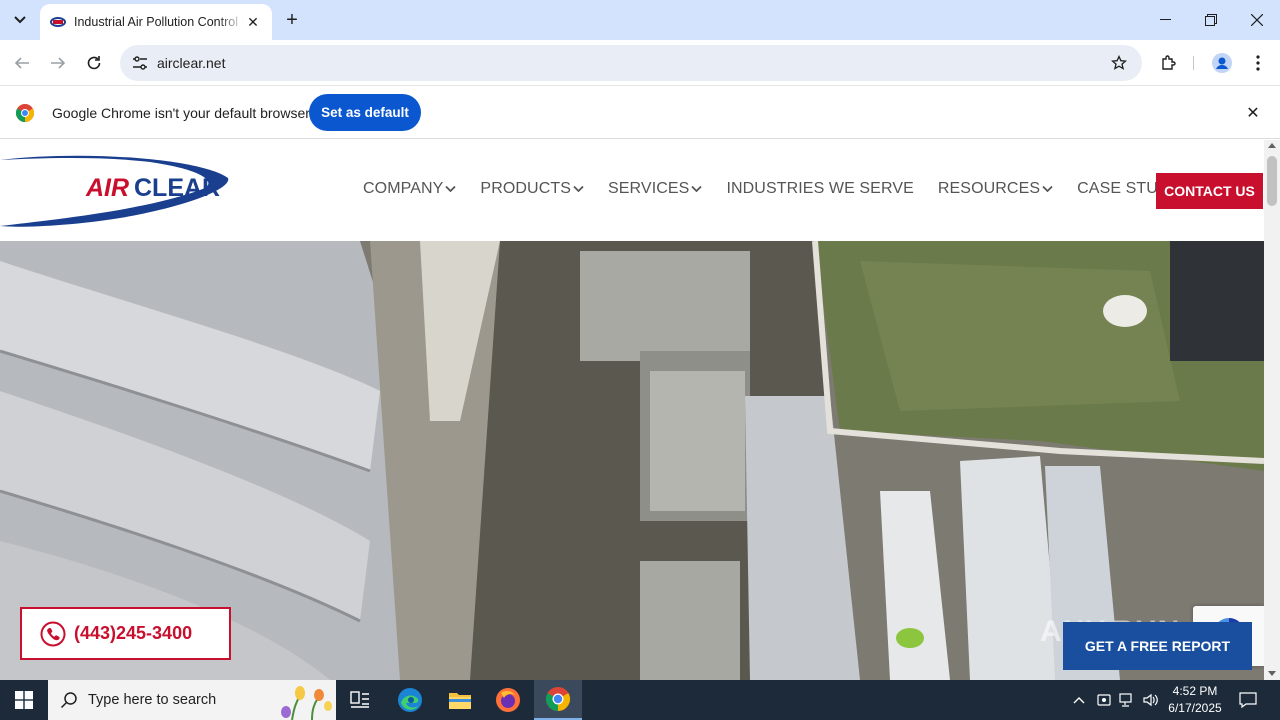  What do you see at coordinates (1272, 410) in the screenshot?
I see `page-scrollbar` at bounding box center [1272, 410].